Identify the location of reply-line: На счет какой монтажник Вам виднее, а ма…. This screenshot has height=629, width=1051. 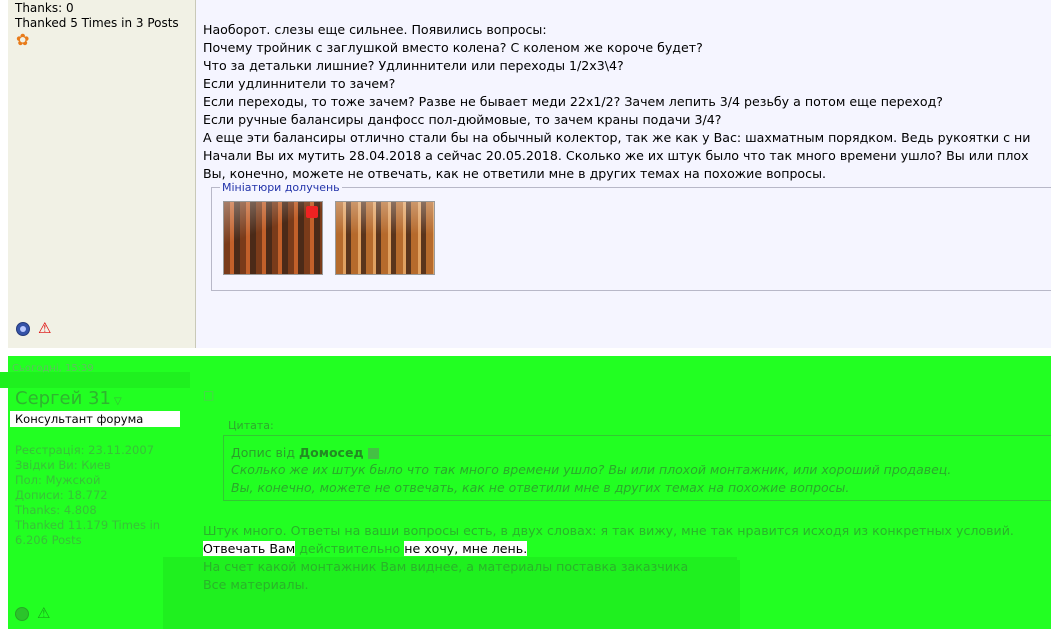
(446, 566).